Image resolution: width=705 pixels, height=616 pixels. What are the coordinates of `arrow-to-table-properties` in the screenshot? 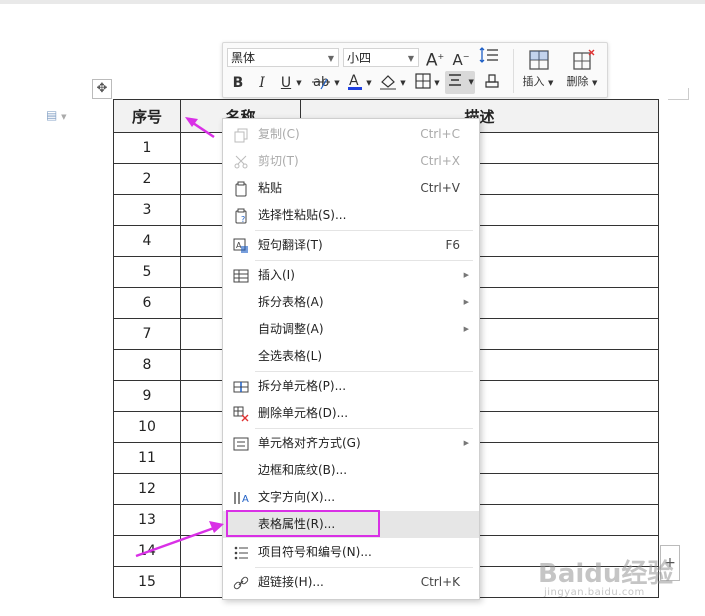 It's located at (179, 539).